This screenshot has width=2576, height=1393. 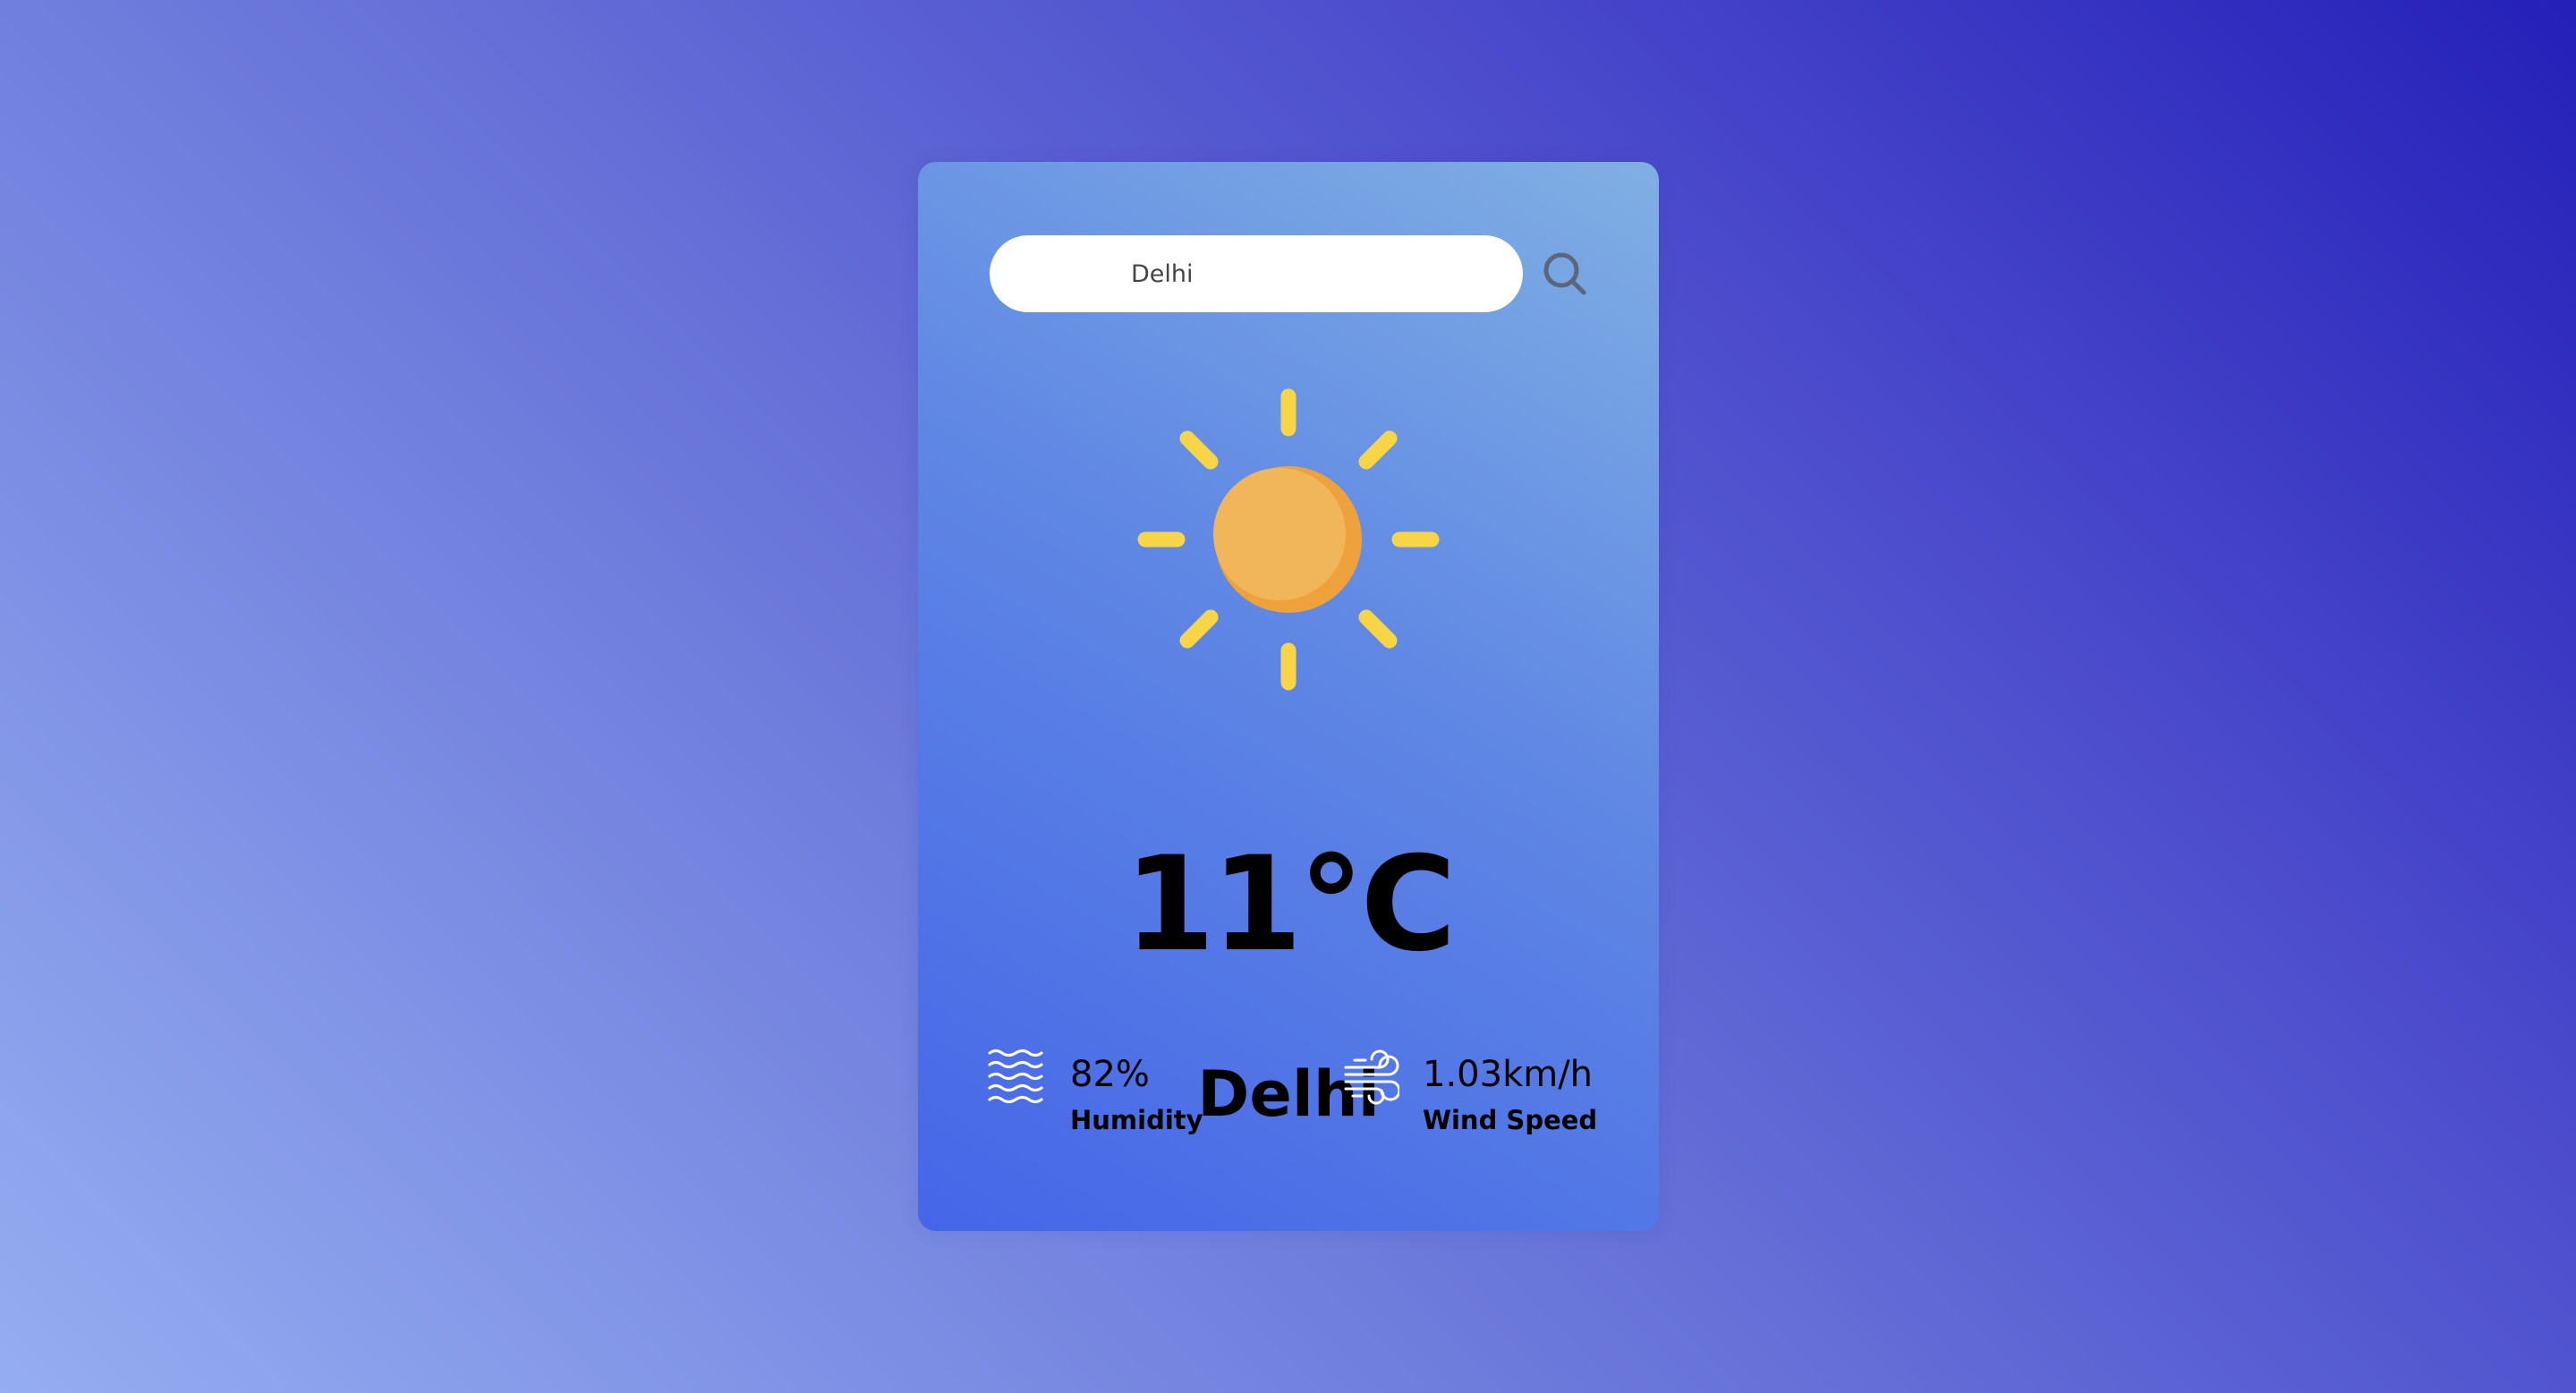 I want to click on wind-speed-label: Wind Speed, so click(x=1510, y=1120).